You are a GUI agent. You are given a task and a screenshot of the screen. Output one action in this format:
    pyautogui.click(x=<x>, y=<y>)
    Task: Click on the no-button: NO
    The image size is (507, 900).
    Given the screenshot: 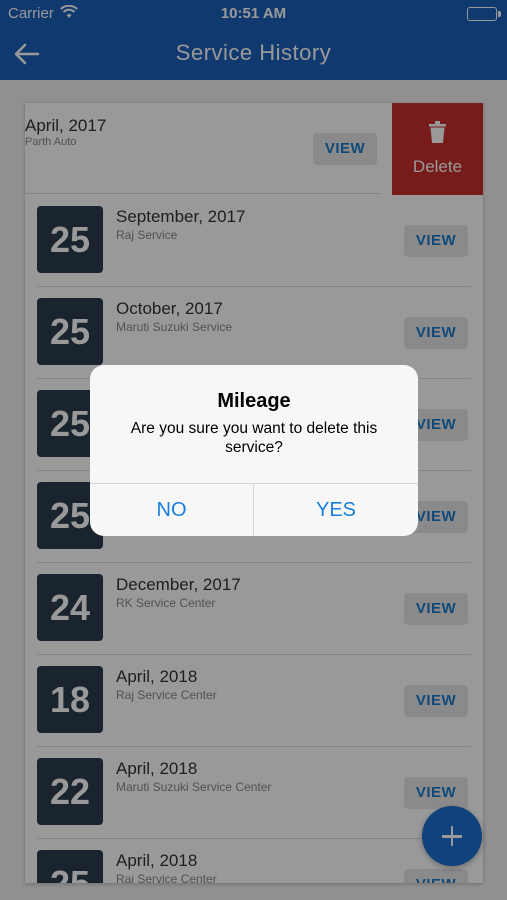 What is the action you would take?
    pyautogui.click(x=171, y=510)
    